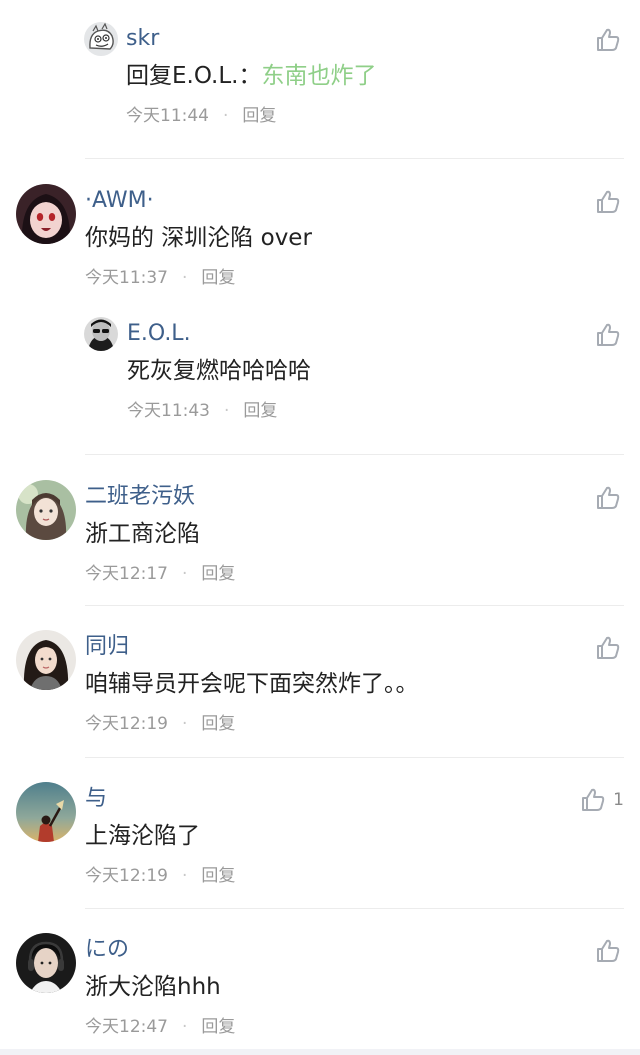 The height and width of the screenshot is (1055, 640). What do you see at coordinates (198, 238) in the screenshot?
I see `comment-text: 你妈的 深圳沦陷 over` at bounding box center [198, 238].